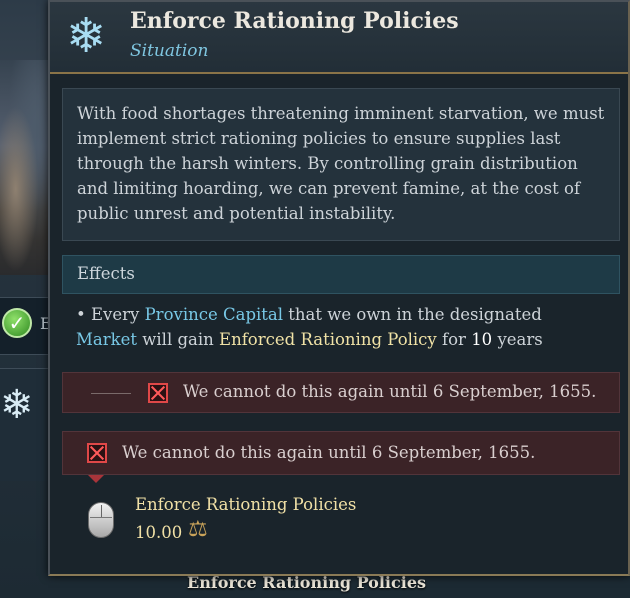 This screenshot has height=598, width=630. What do you see at coordinates (328, 339) in the screenshot?
I see `modifier-link: Enforced Rationing Policy` at bounding box center [328, 339].